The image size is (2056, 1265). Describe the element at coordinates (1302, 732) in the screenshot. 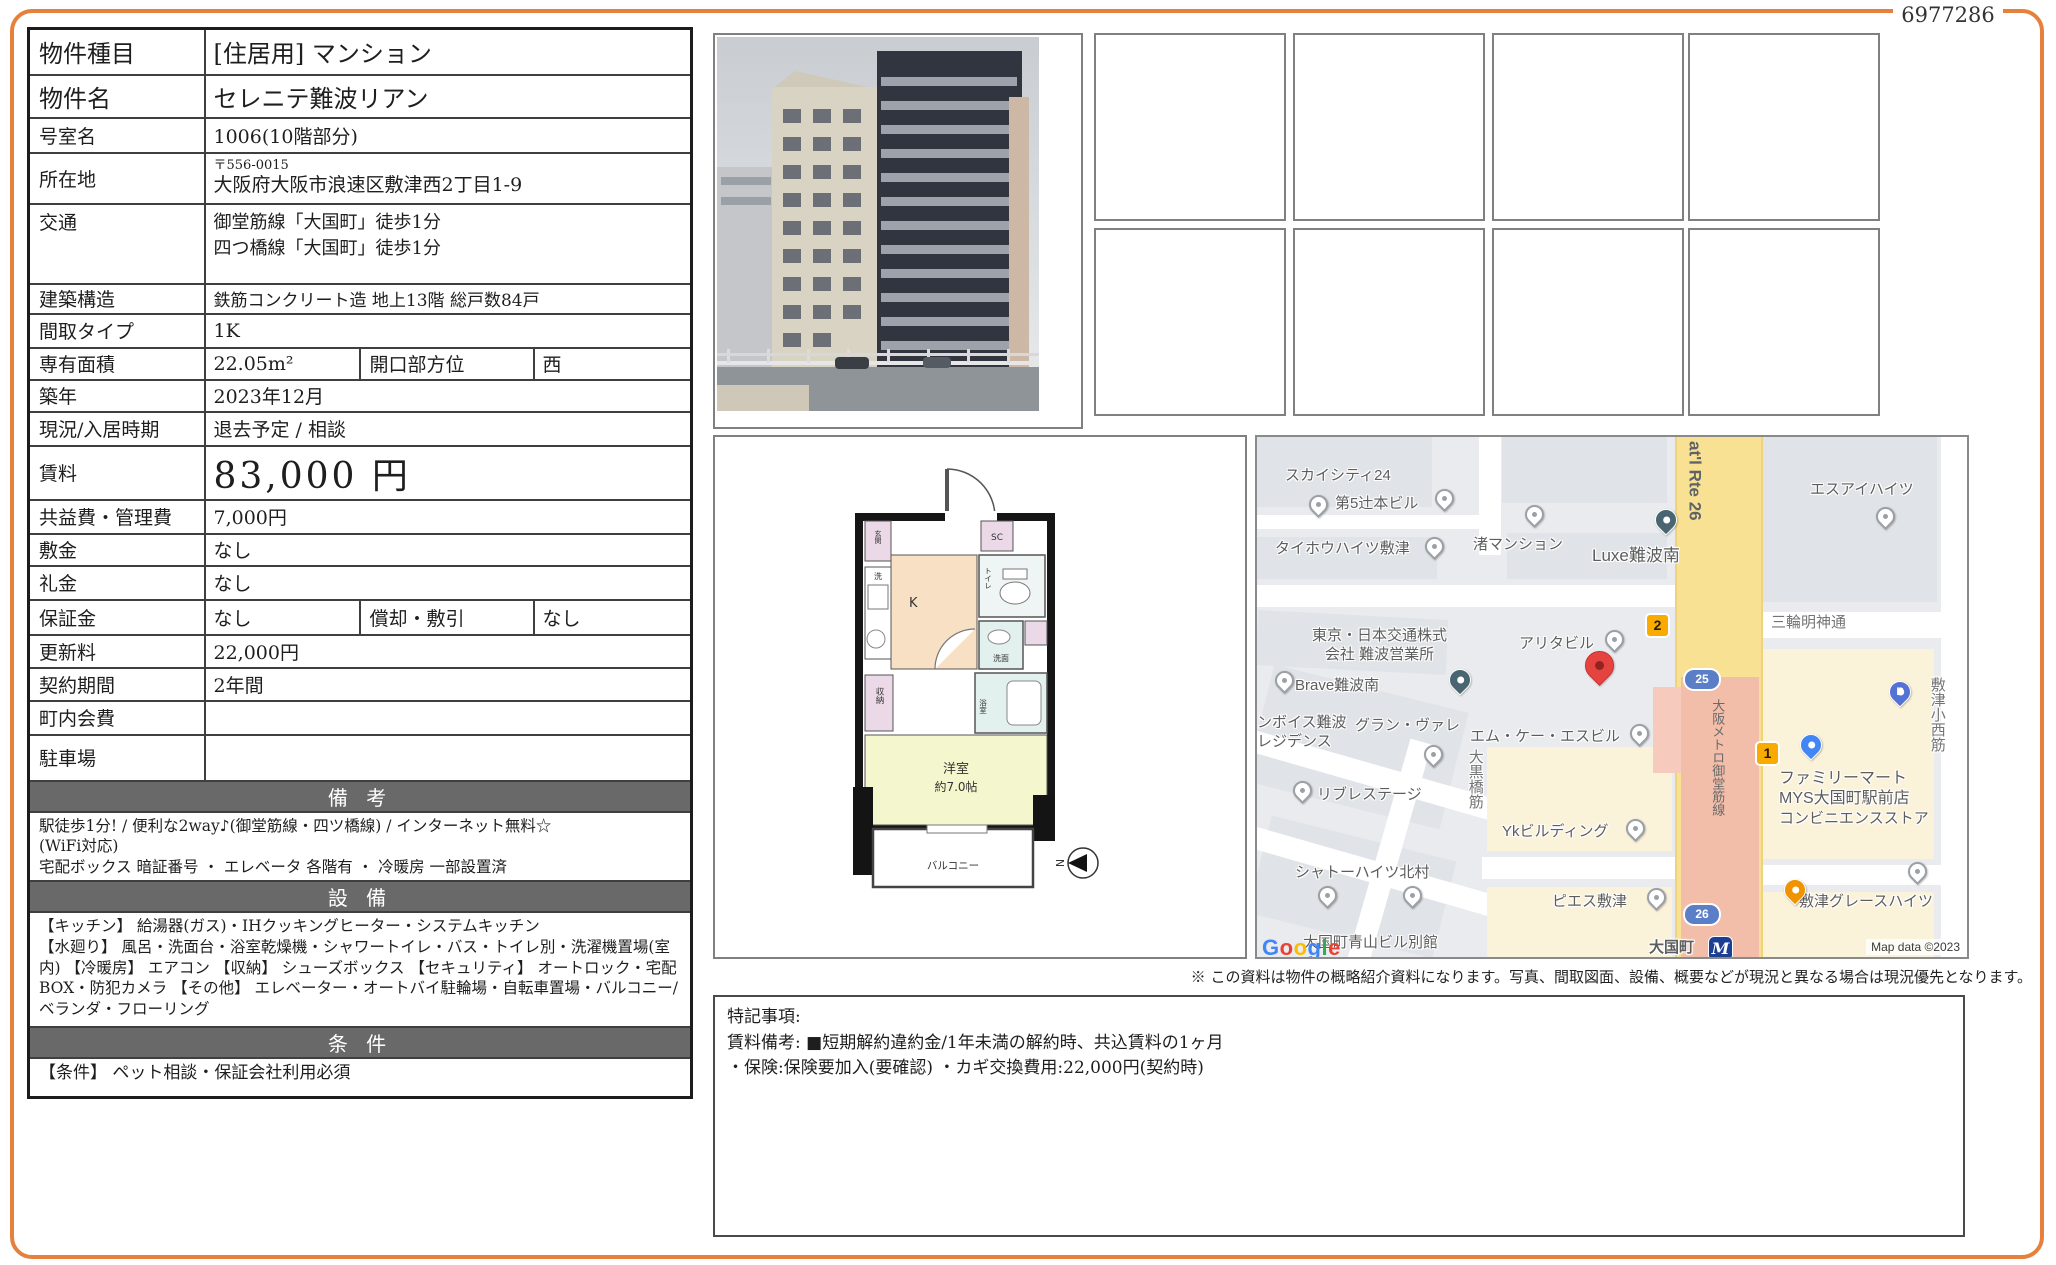

I see `map-label-invoice: ンボイス難波 レジデンス` at that location.